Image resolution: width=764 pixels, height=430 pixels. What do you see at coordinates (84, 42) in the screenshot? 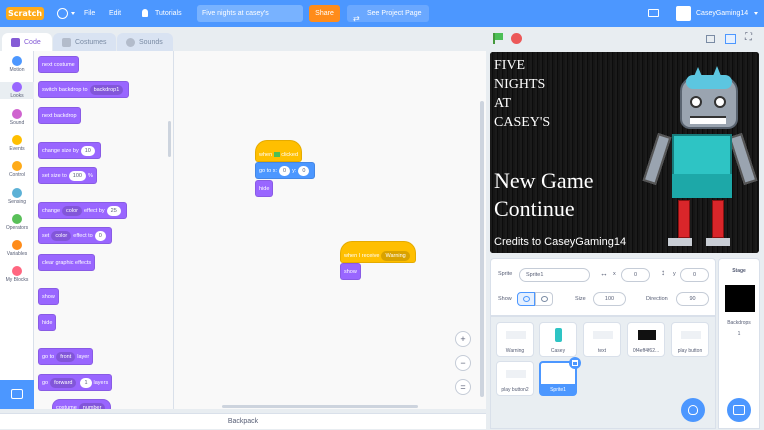
I see `tab-costumes: Costumes` at bounding box center [84, 42].